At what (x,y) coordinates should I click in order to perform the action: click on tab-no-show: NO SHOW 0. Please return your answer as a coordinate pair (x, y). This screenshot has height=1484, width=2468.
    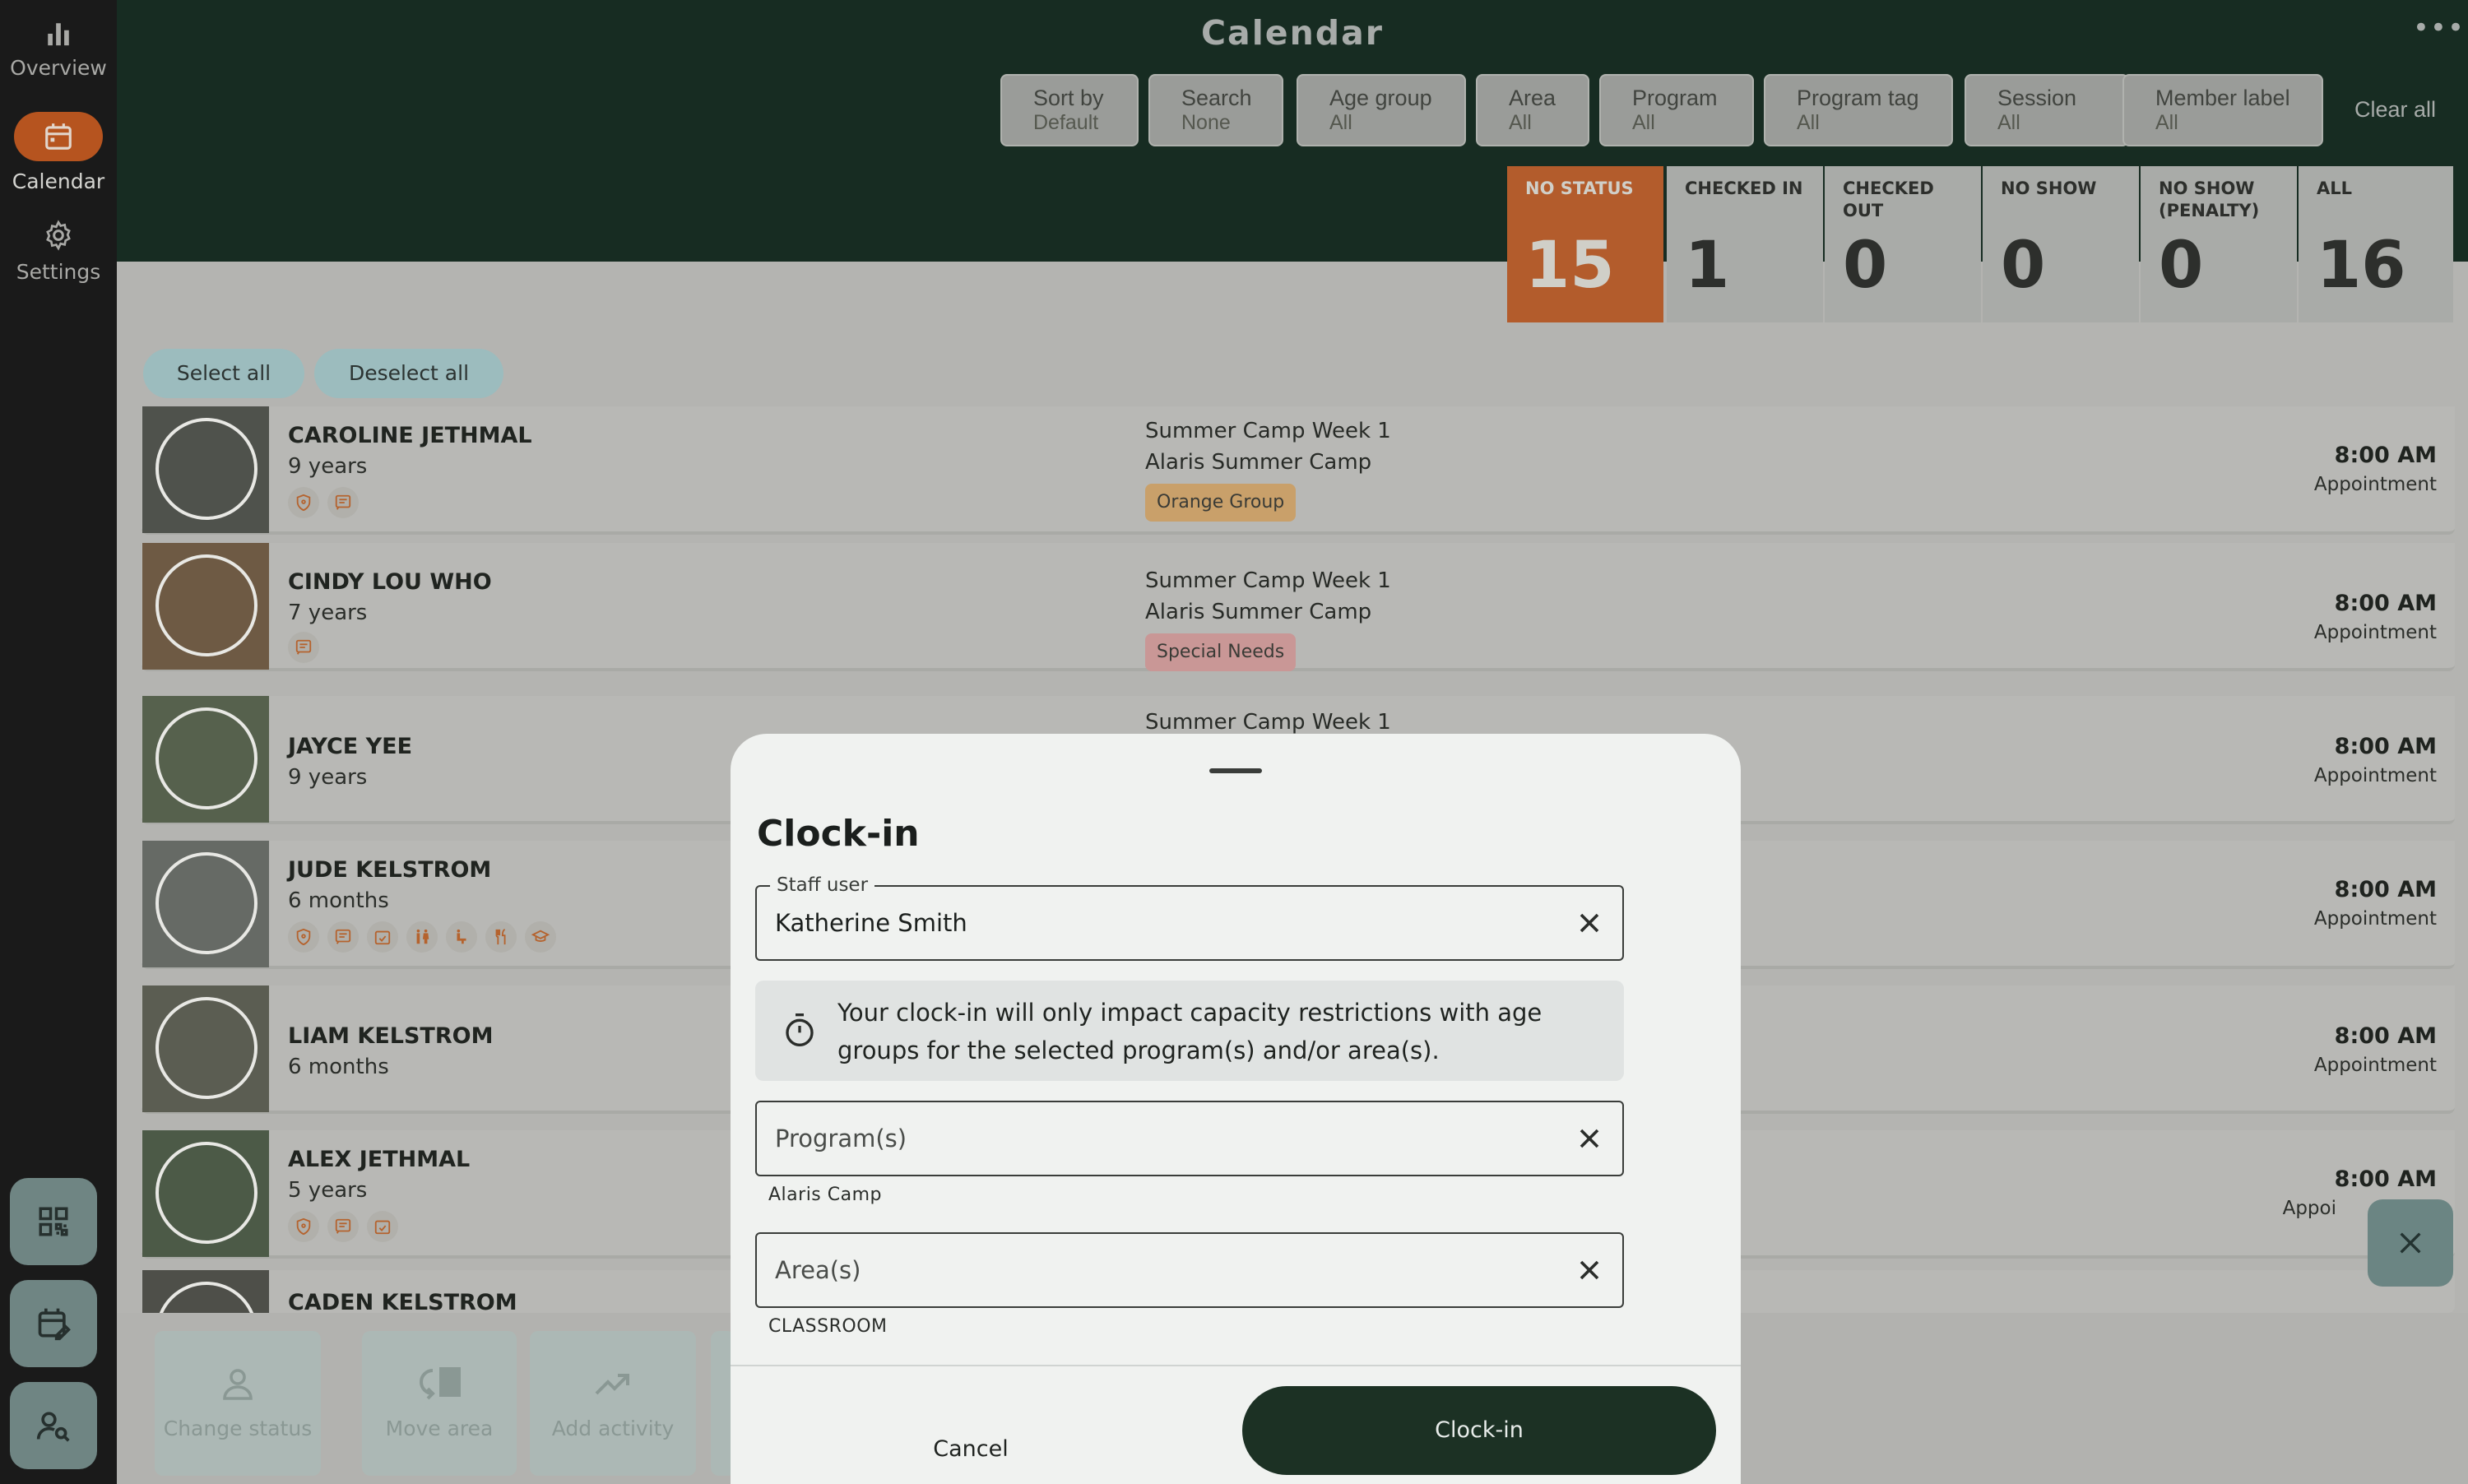
    Looking at the image, I should click on (2061, 244).